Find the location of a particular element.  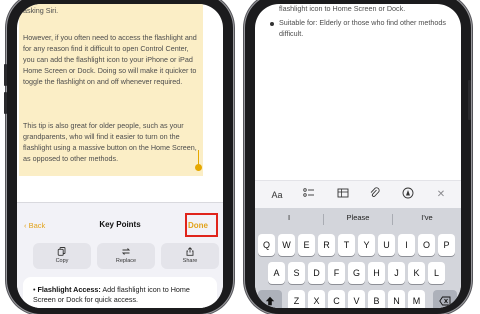

text-format-icon: Aa is located at coordinates (277, 195).